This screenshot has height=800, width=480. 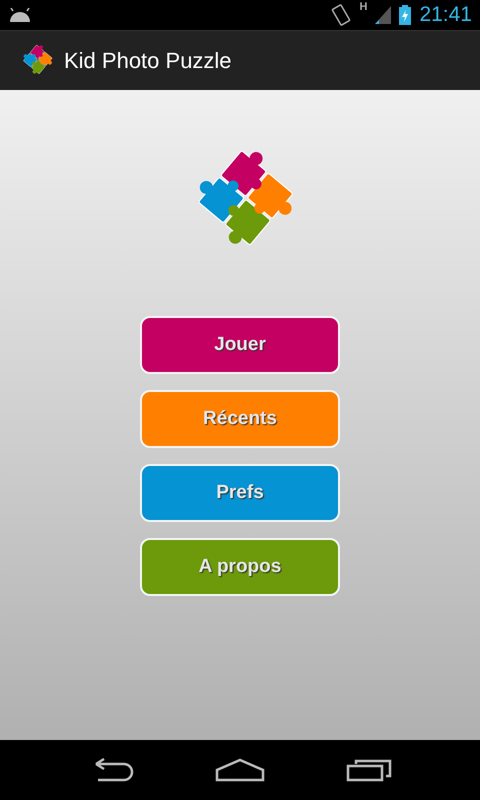 What do you see at coordinates (148, 61) in the screenshot?
I see `app-title: Kid Photo Puzzle` at bounding box center [148, 61].